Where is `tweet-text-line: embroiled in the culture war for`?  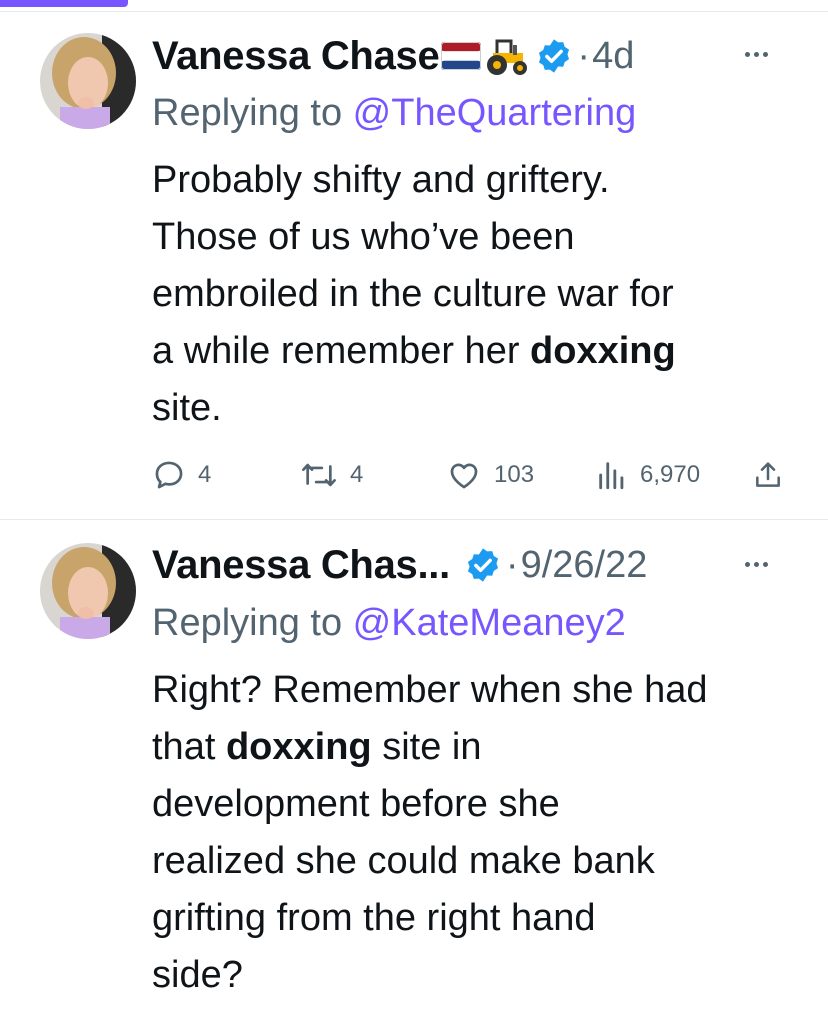
tweet-text-line: embroiled in the culture war for is located at coordinates (413, 294).